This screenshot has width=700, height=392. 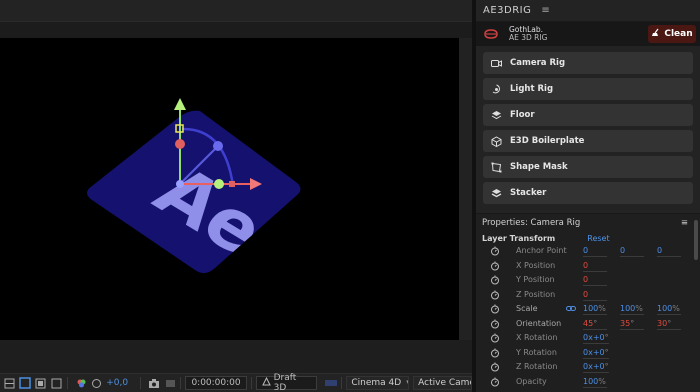 What do you see at coordinates (595, 251) in the screenshot?
I see `anchor-x-value: 0` at bounding box center [595, 251].